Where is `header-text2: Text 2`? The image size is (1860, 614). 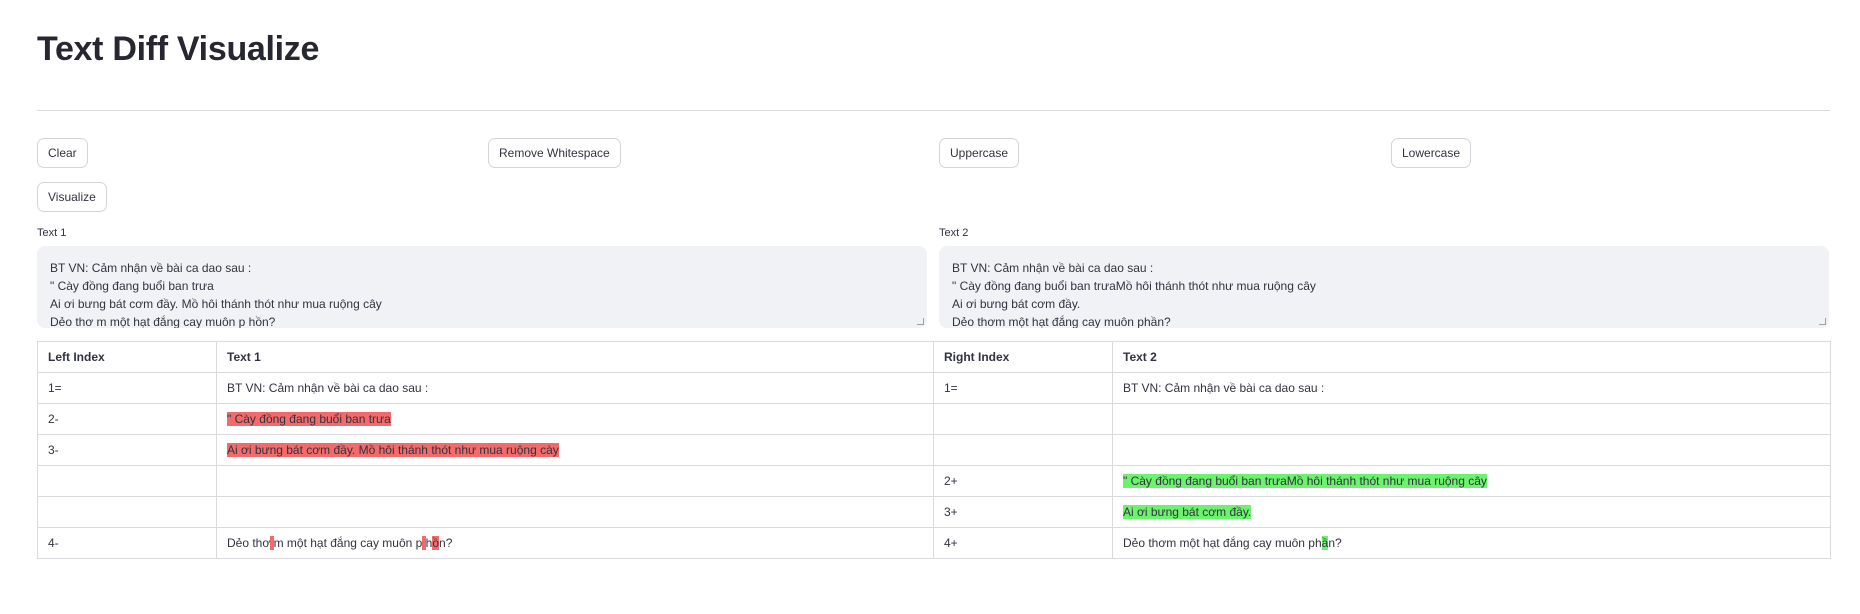 header-text2: Text 2 is located at coordinates (1471, 357).